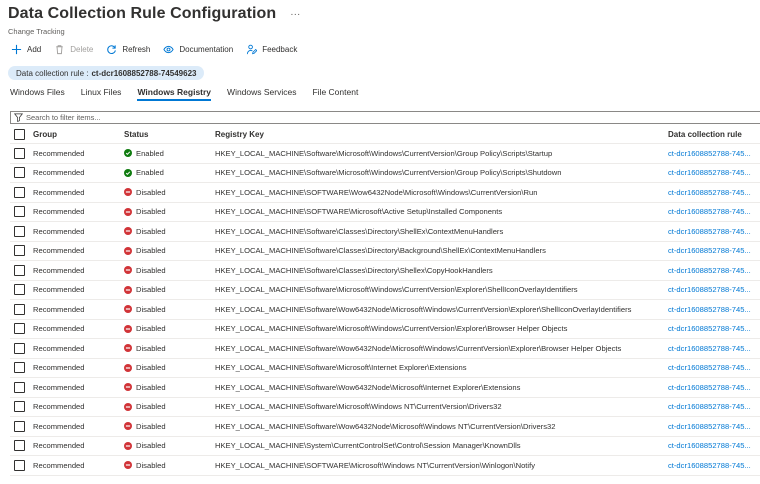  What do you see at coordinates (295, 14) in the screenshot?
I see `more-options-button: ···` at bounding box center [295, 14].